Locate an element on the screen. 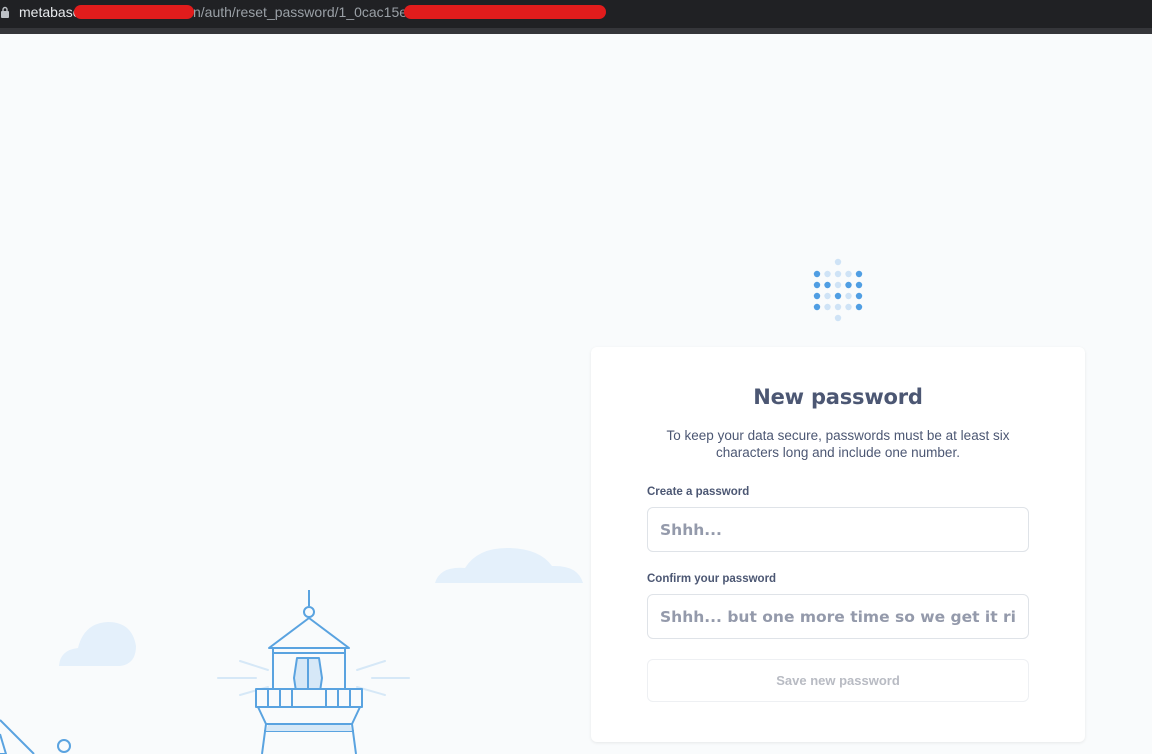 The width and height of the screenshot is (1152, 754). lock-icon is located at coordinates (5, 12).